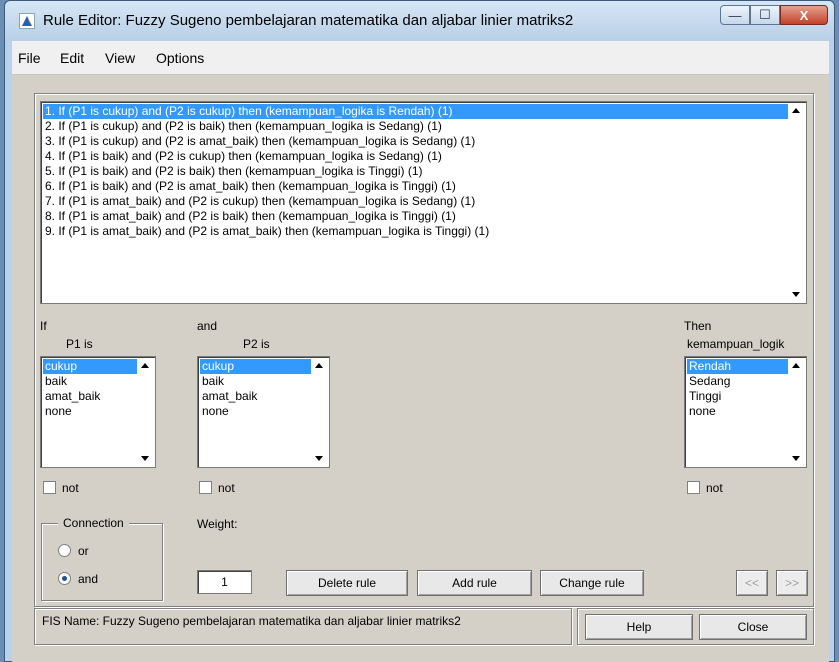 Image resolution: width=839 pixels, height=662 pixels. What do you see at coordinates (592, 583) in the screenshot?
I see `change-rule-button: Change rule` at bounding box center [592, 583].